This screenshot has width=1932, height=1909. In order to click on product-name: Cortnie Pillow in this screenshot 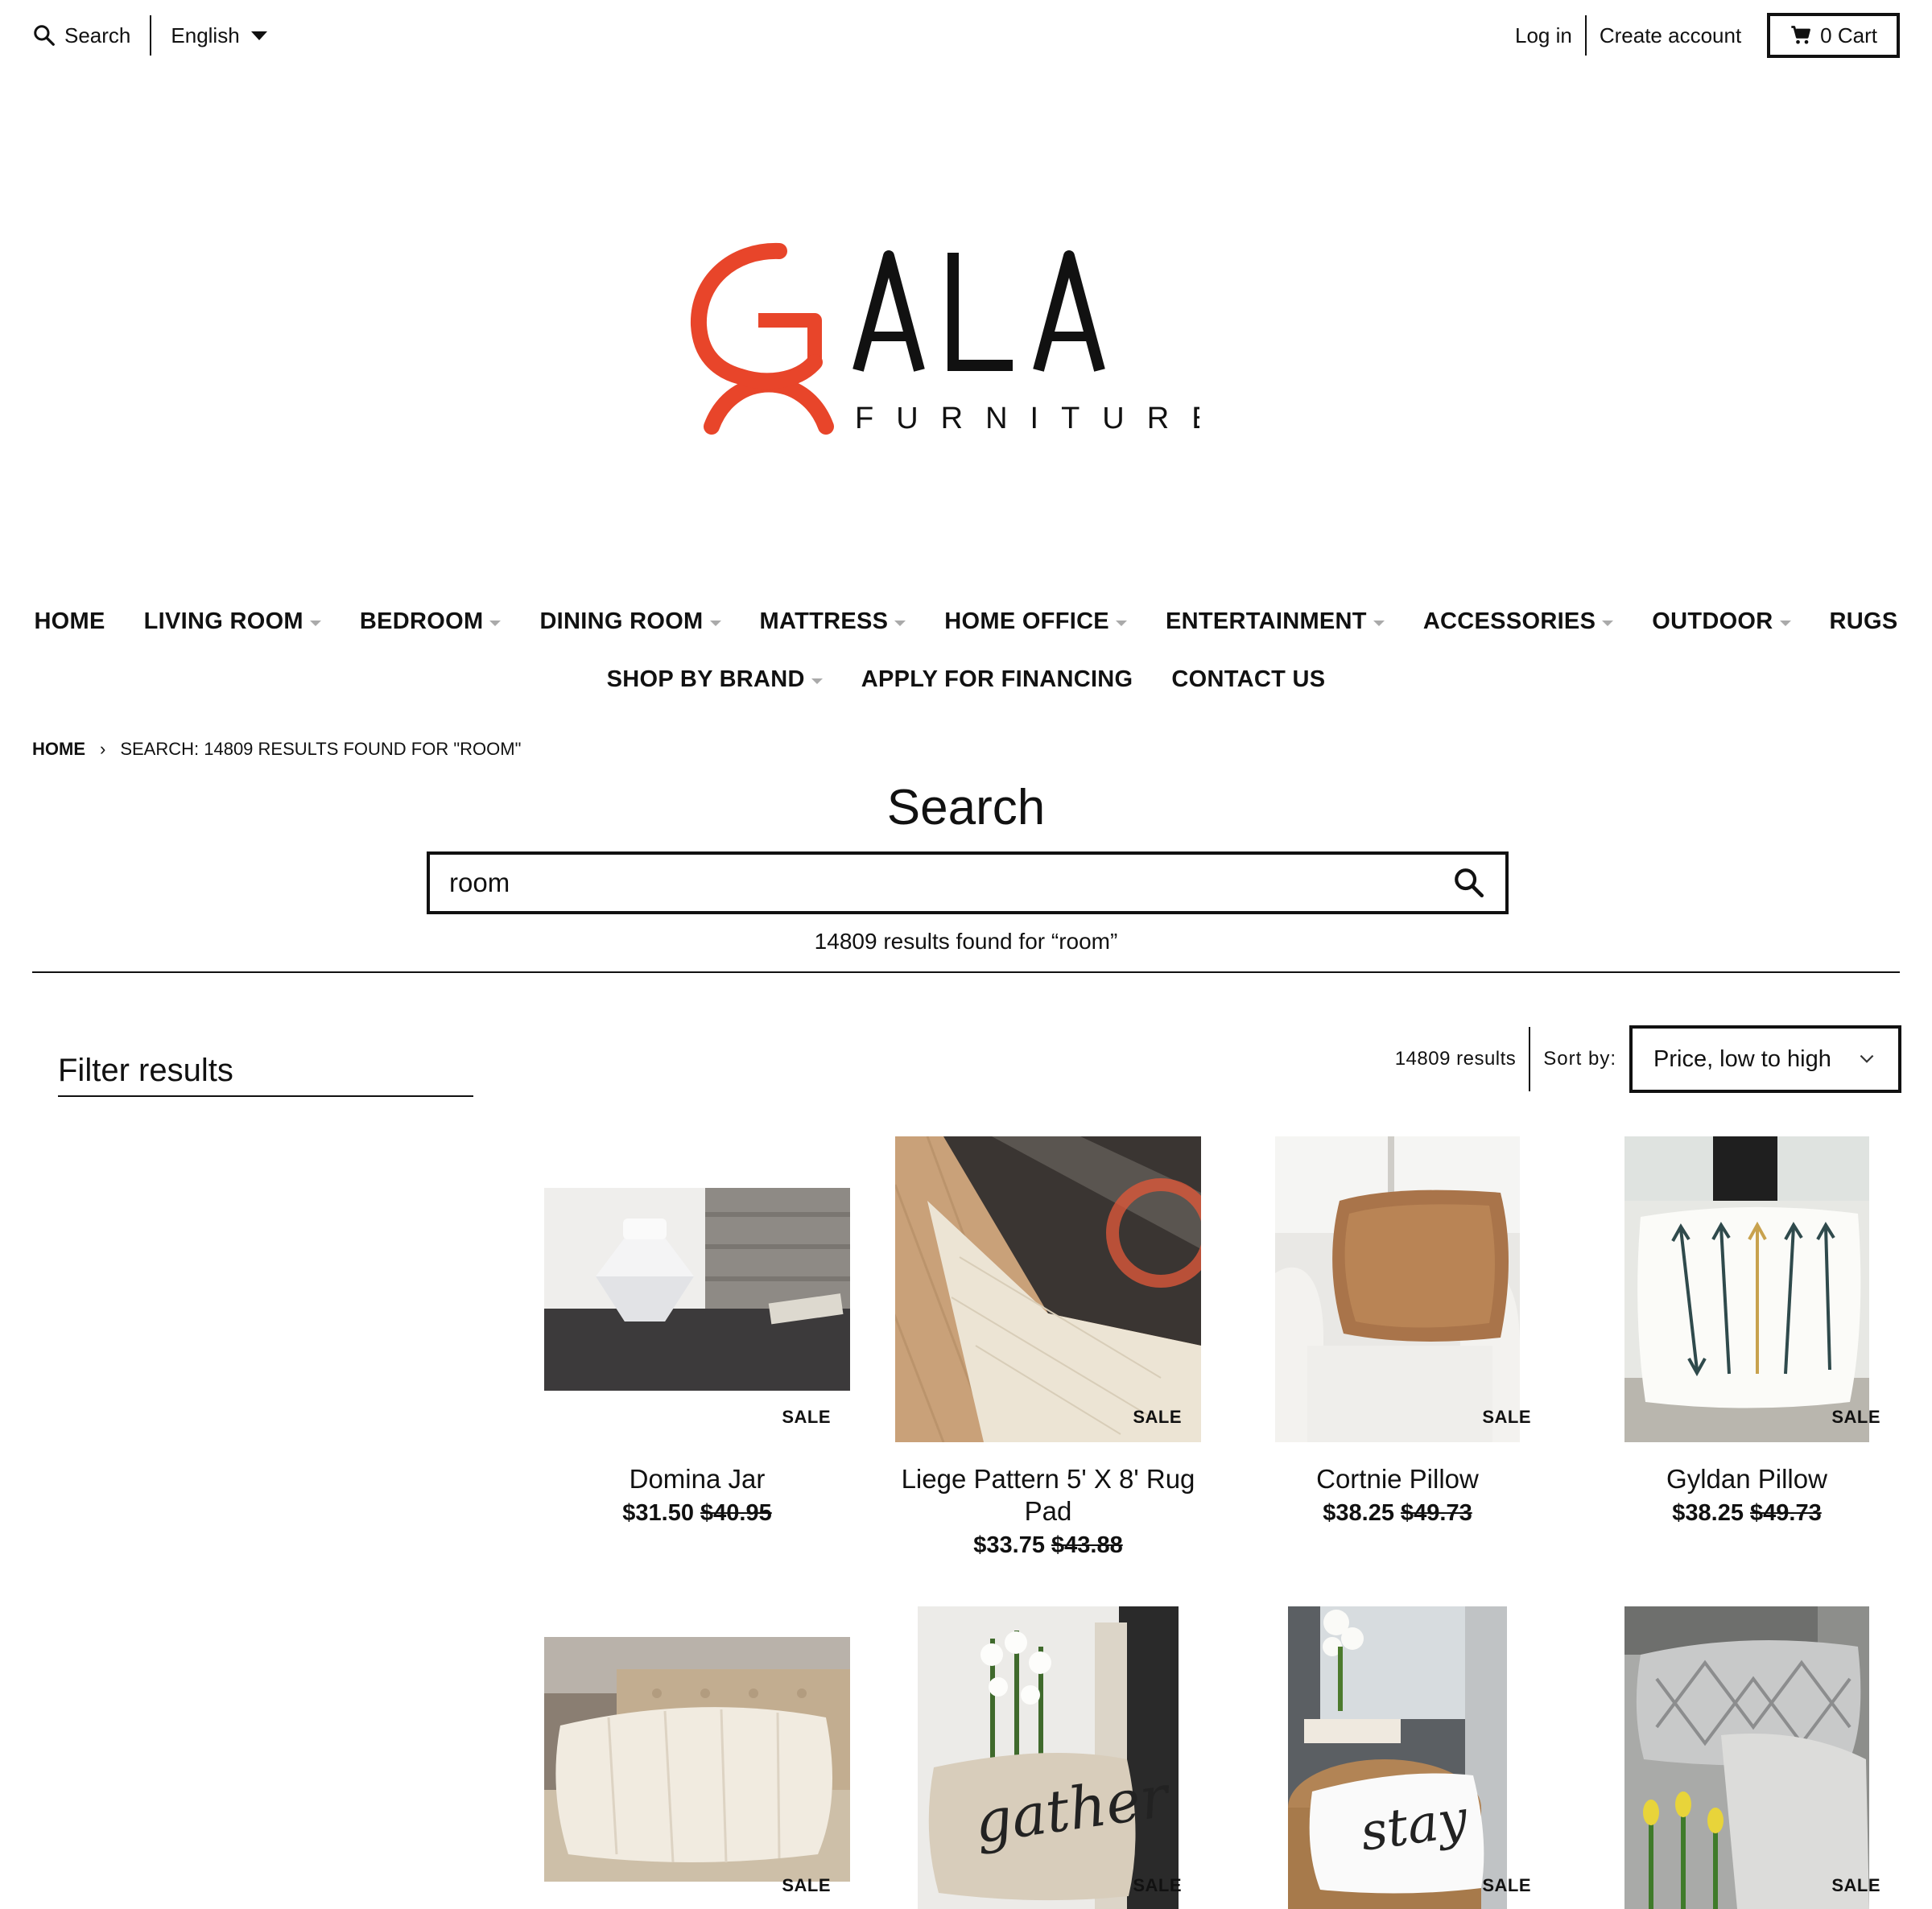, I will do `click(1397, 1479)`.